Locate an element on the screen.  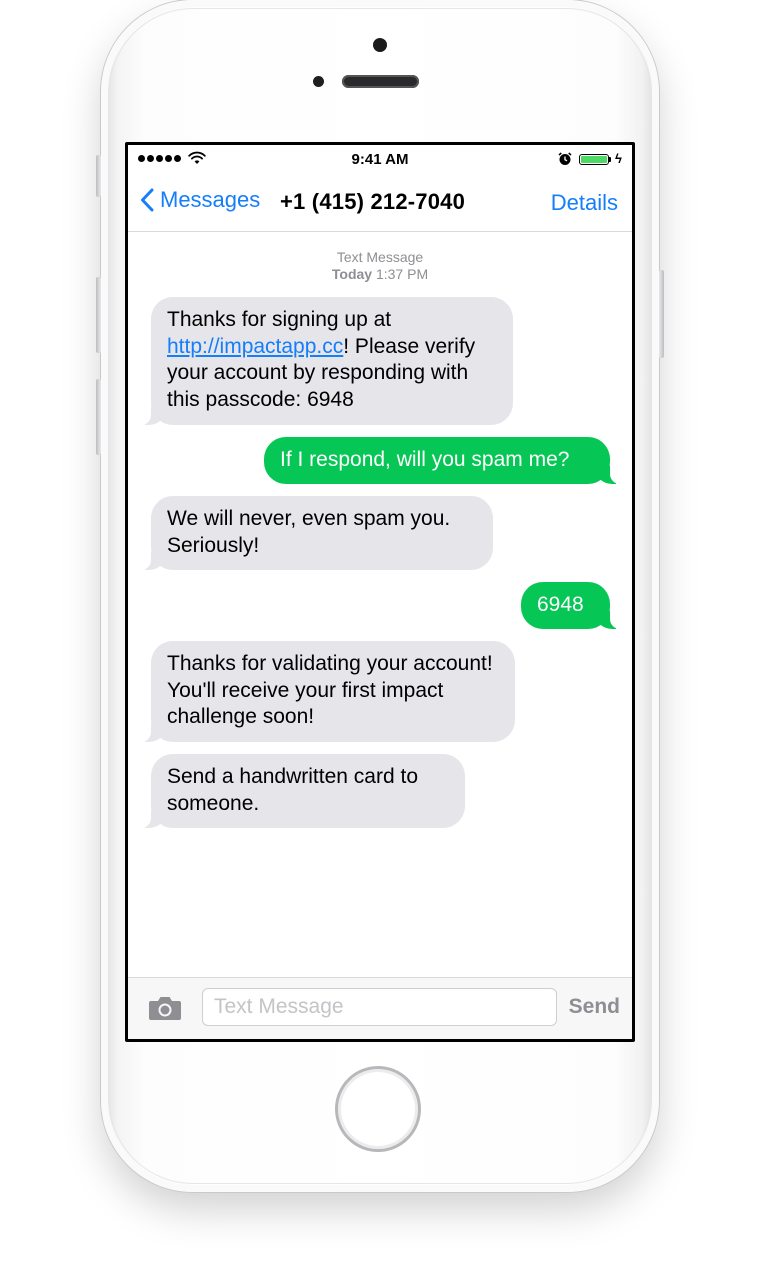
alarm-clock-icon is located at coordinates (565, 158).